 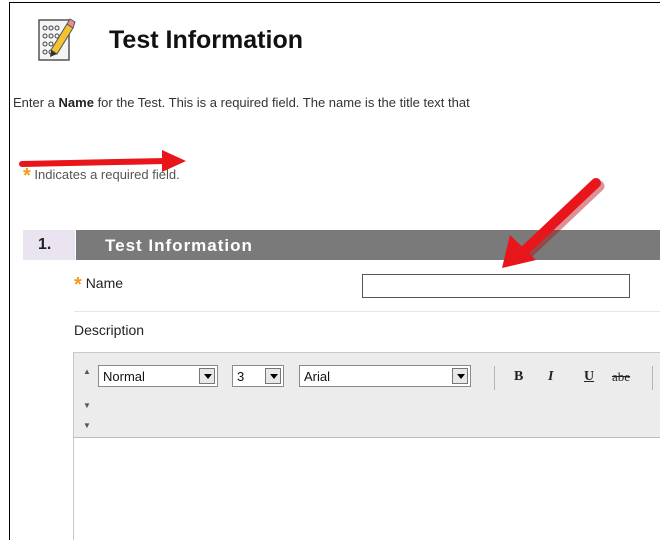 I want to click on name-input, so click(x=496, y=286).